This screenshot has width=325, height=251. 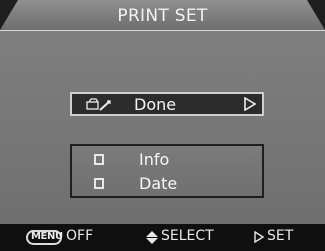 I want to click on info-option-label: Info, so click(x=154, y=159).